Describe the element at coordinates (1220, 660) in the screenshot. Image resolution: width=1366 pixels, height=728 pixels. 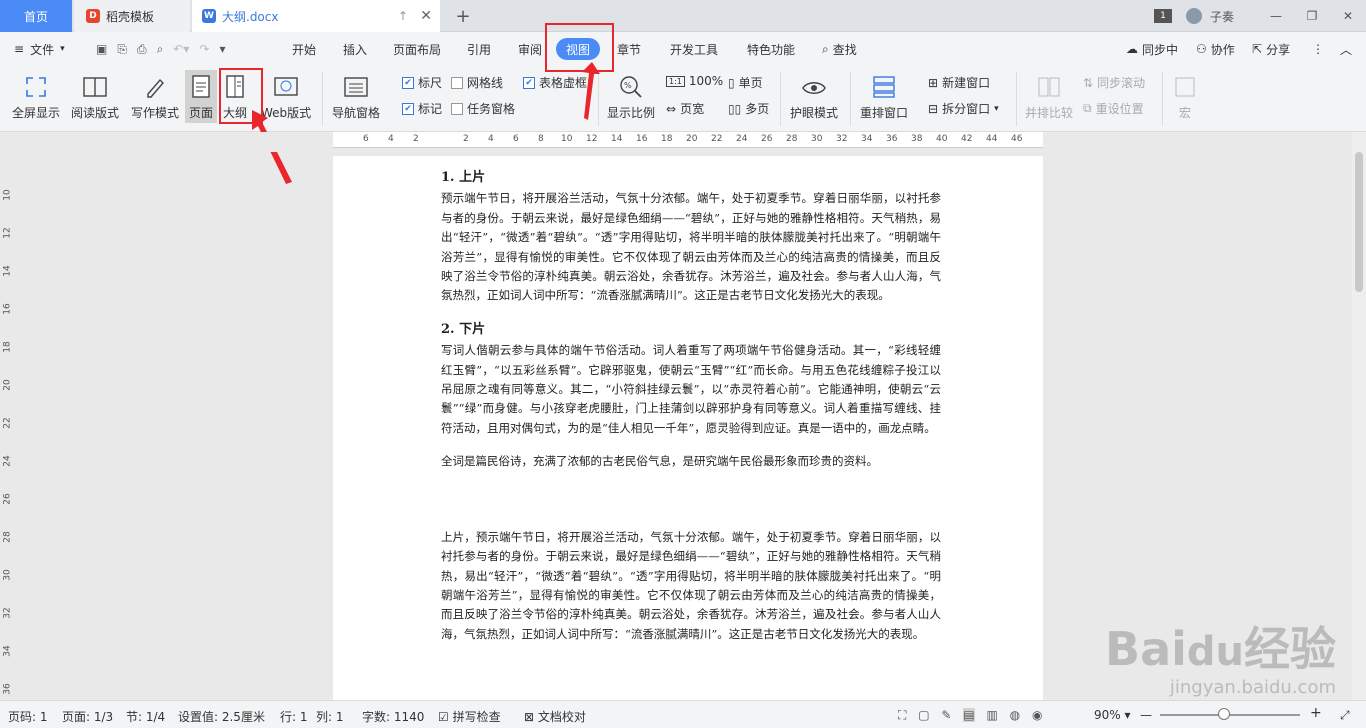
I see `baidu-watermark: Baidu经验 jingyan.baidu.com` at that location.